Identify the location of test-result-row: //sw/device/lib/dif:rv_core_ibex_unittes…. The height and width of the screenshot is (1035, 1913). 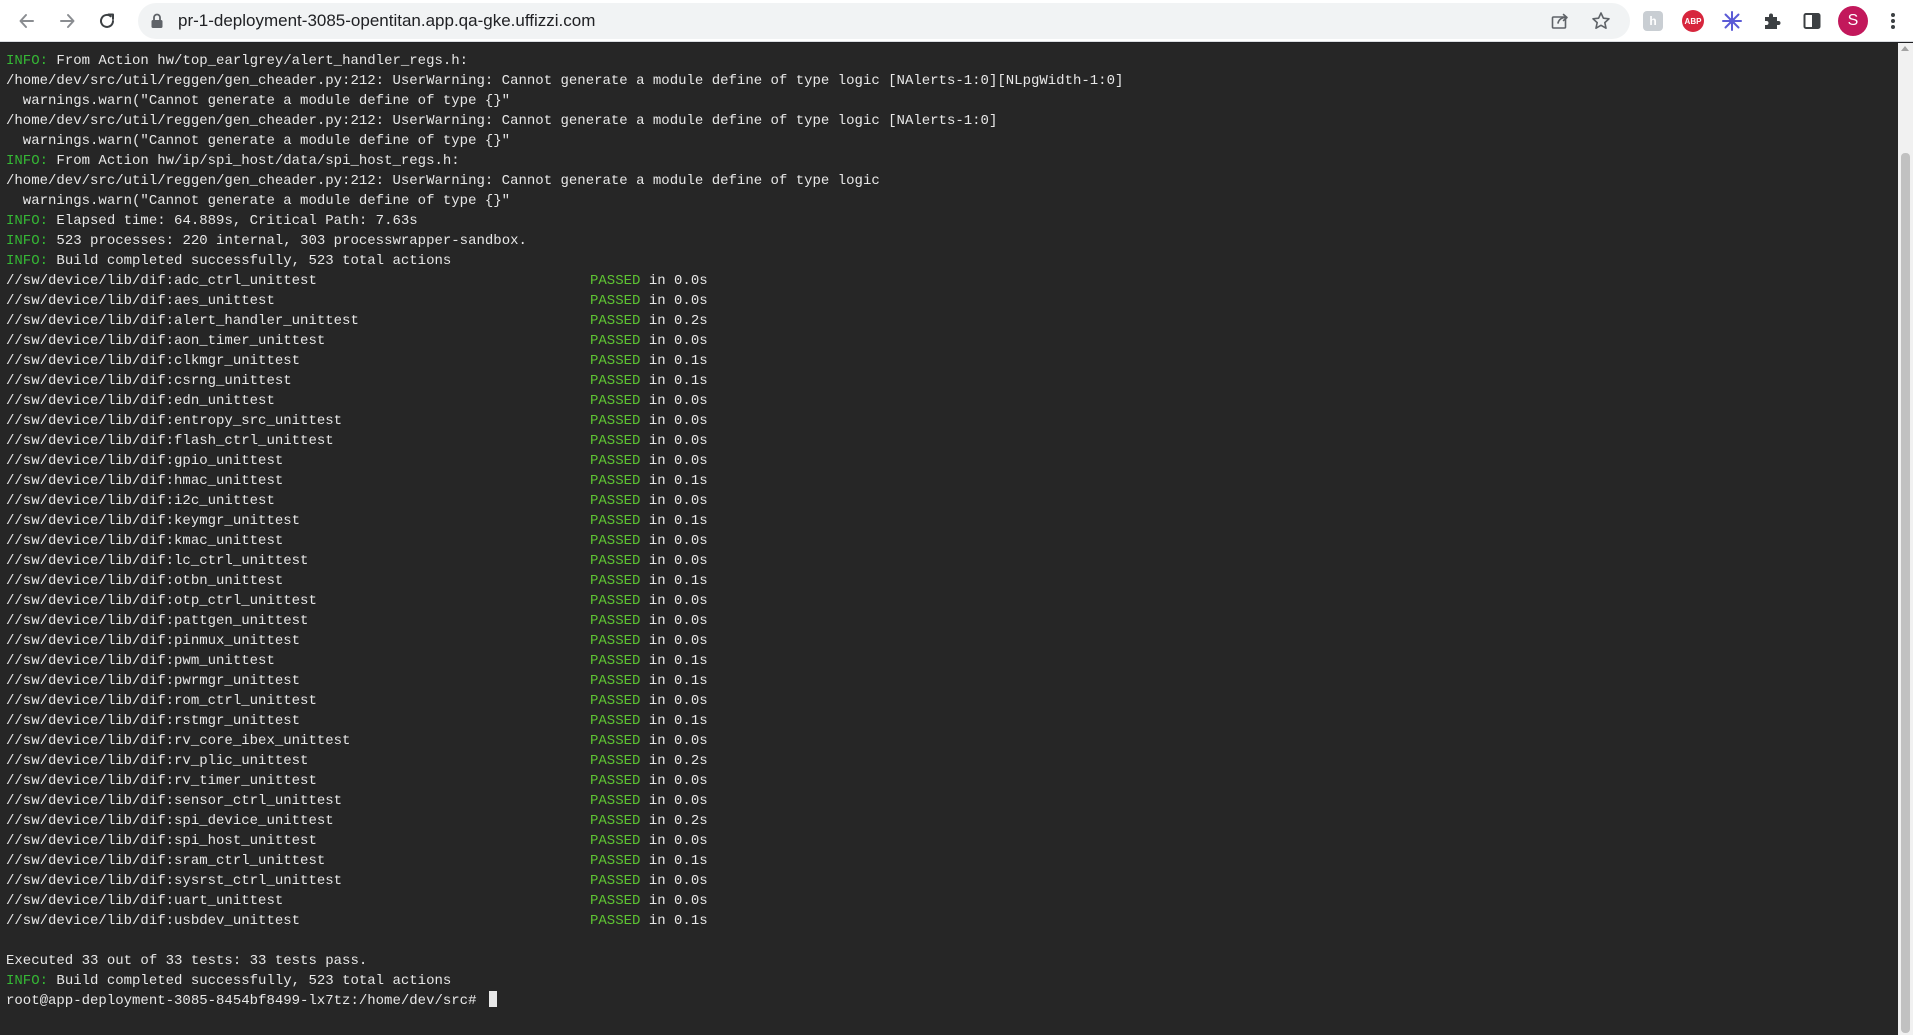
(564, 741).